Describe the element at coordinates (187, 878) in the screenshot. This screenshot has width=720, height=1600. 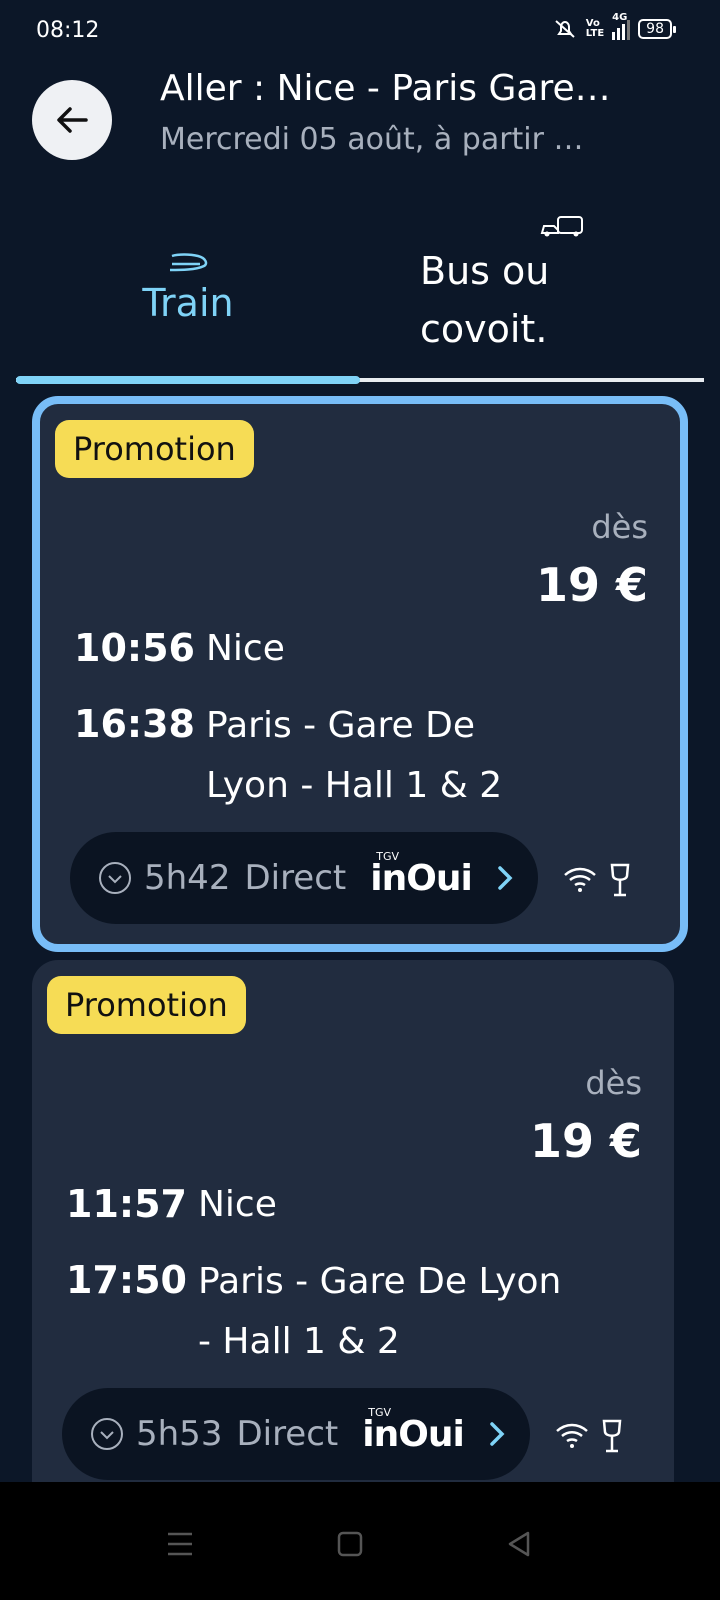
I see `trip-duration: 5h42` at that location.